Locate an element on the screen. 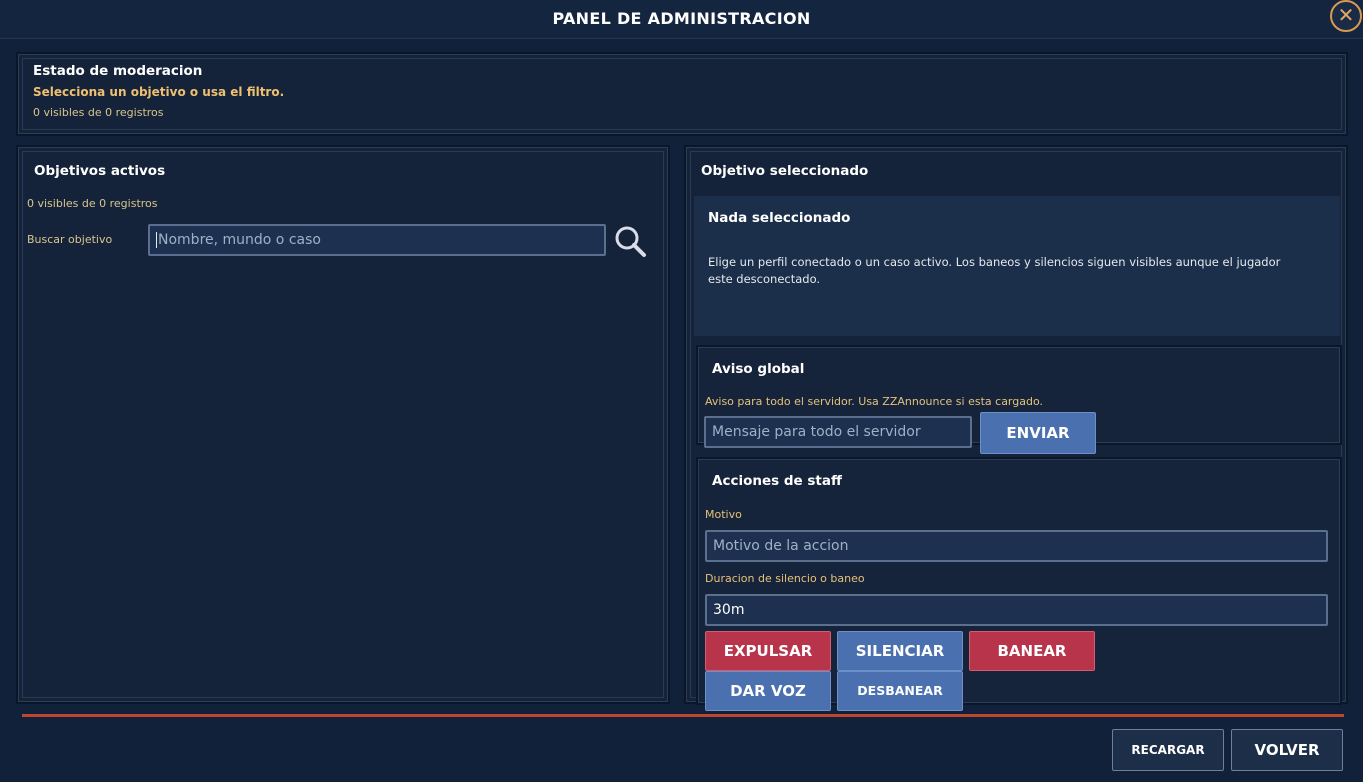 The height and width of the screenshot is (782, 1363). status-count: 0 visibles de 0 registros is located at coordinates (98, 112).